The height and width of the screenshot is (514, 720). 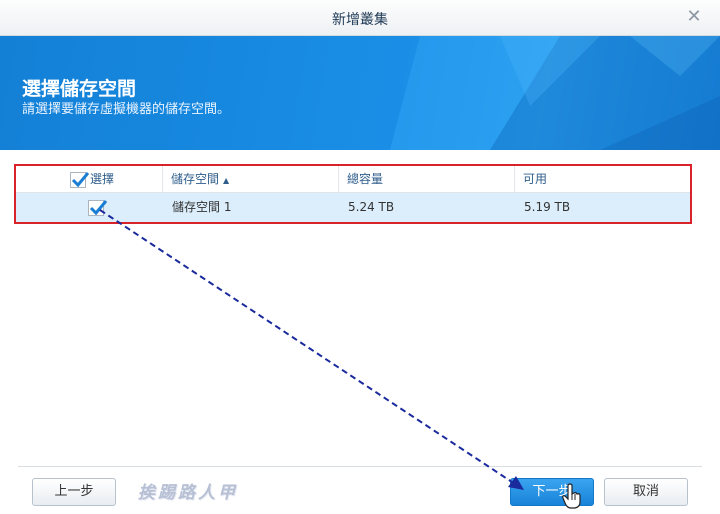 I want to click on dialog-title: 新增叢集, so click(x=360, y=20).